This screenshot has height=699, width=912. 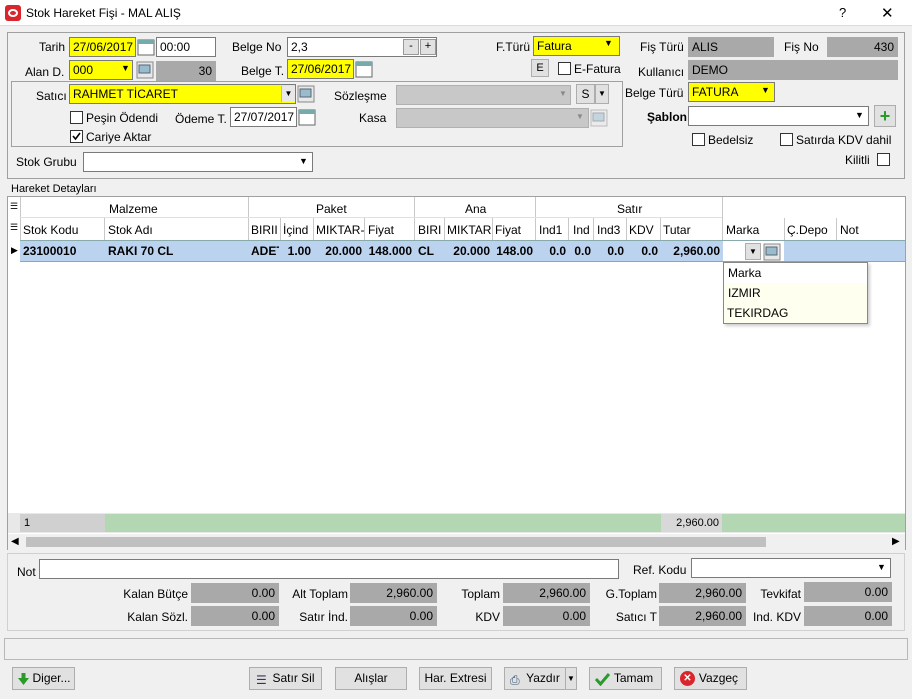 What do you see at coordinates (428, 47) in the screenshot?
I see `plus-button: +` at bounding box center [428, 47].